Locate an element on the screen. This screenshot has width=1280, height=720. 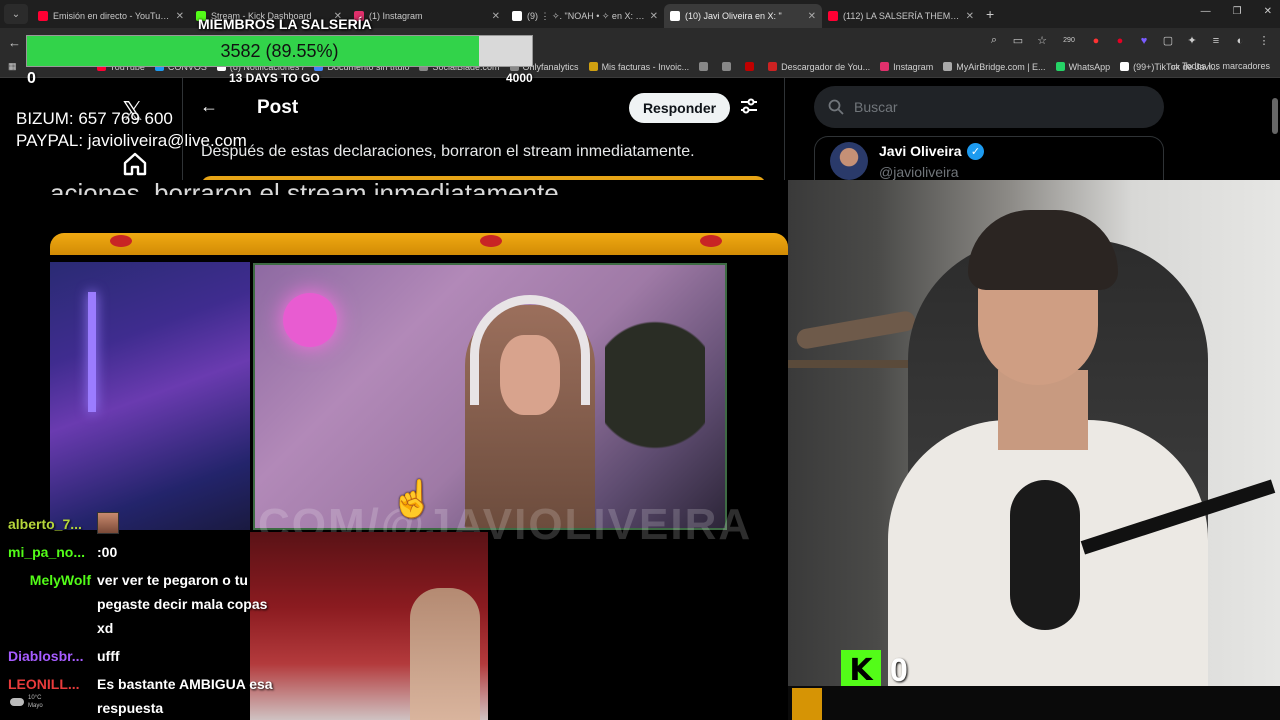
restore-icon: ❐ is located at coordinates (1237, 11).